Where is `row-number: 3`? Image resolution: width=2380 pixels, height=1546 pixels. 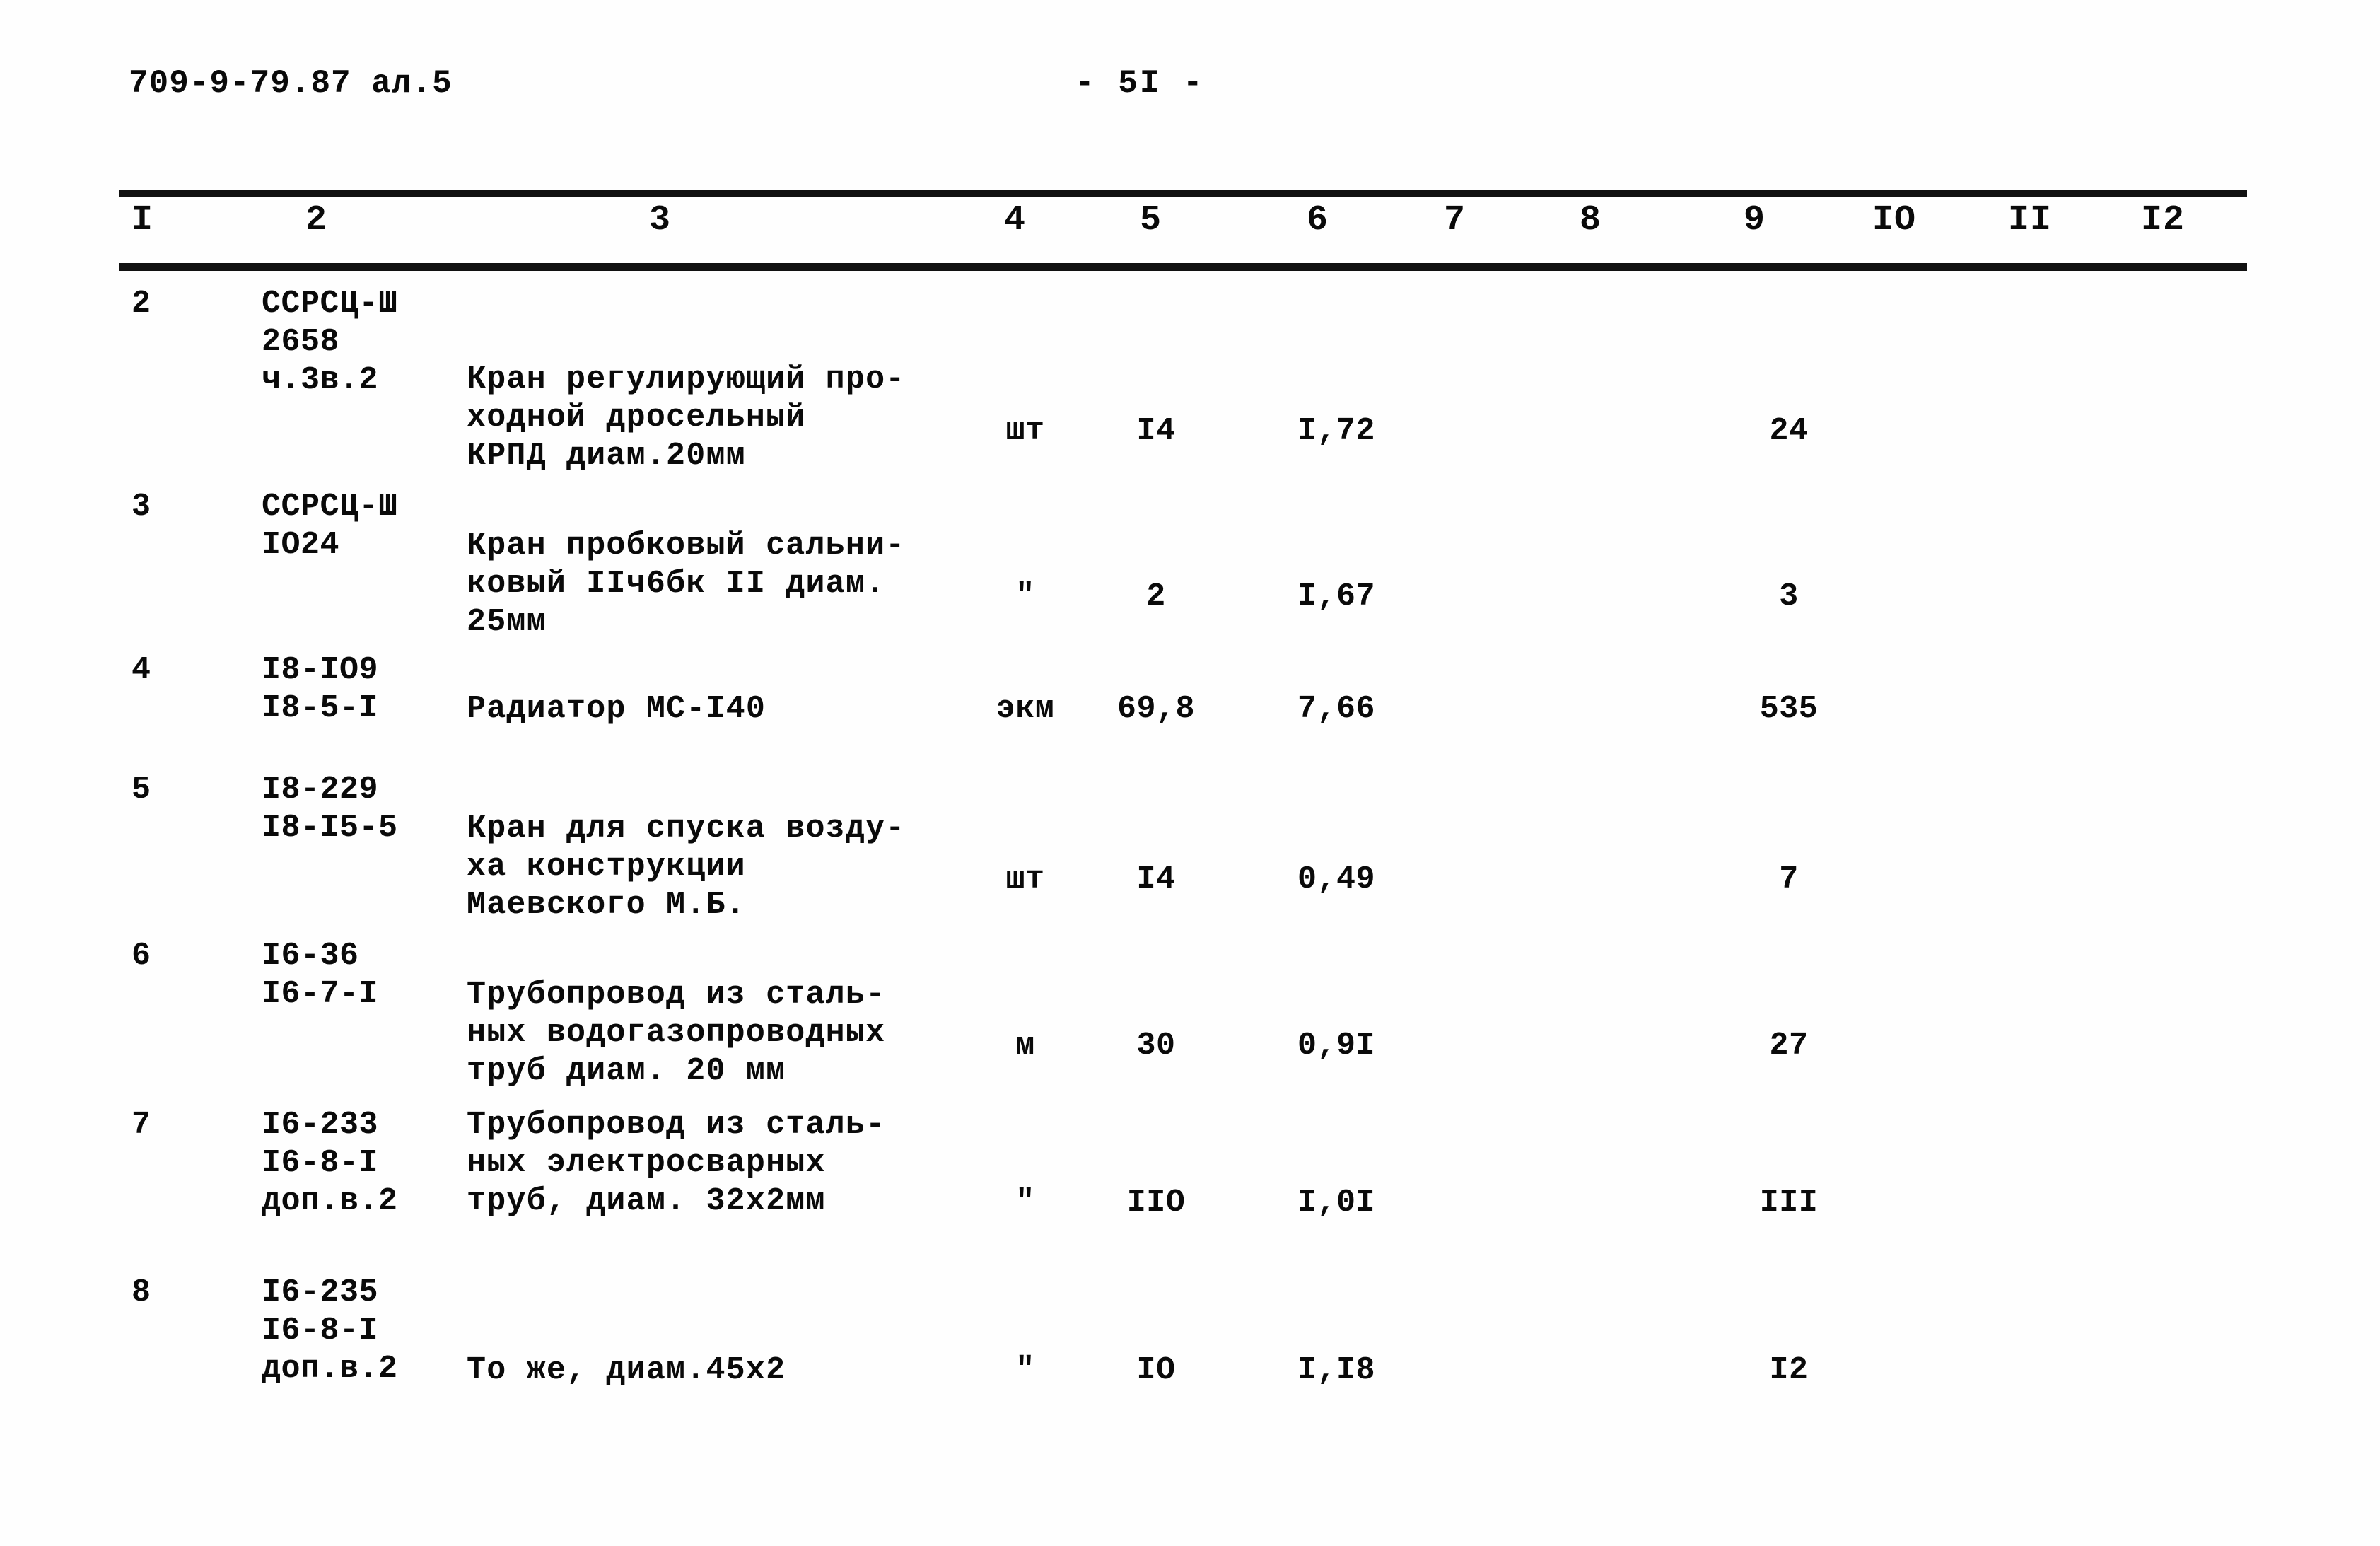
row-number: 3 is located at coordinates (142, 507).